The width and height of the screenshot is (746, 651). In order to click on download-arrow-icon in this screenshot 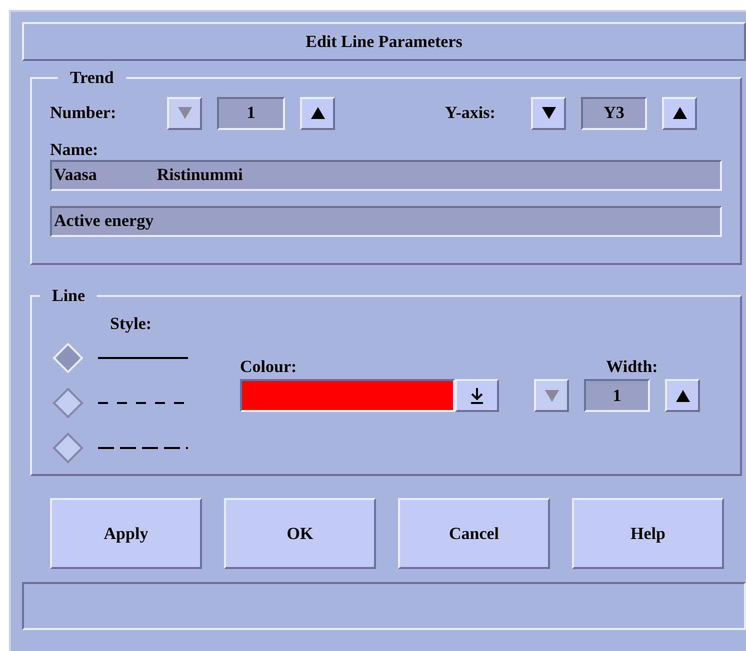, I will do `click(477, 396)`.